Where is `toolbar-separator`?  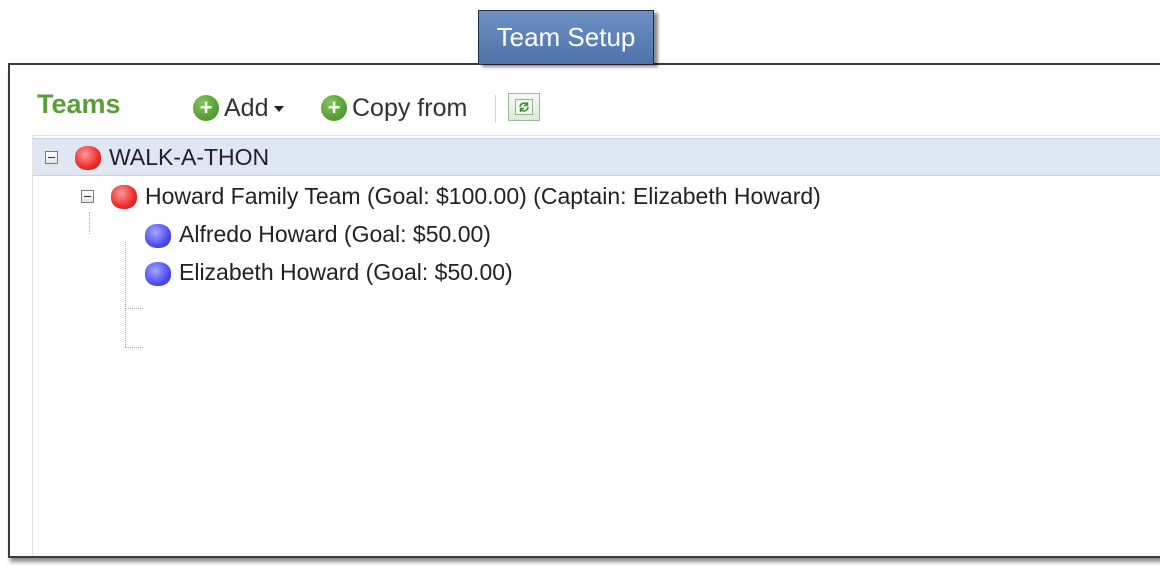 toolbar-separator is located at coordinates (495, 109).